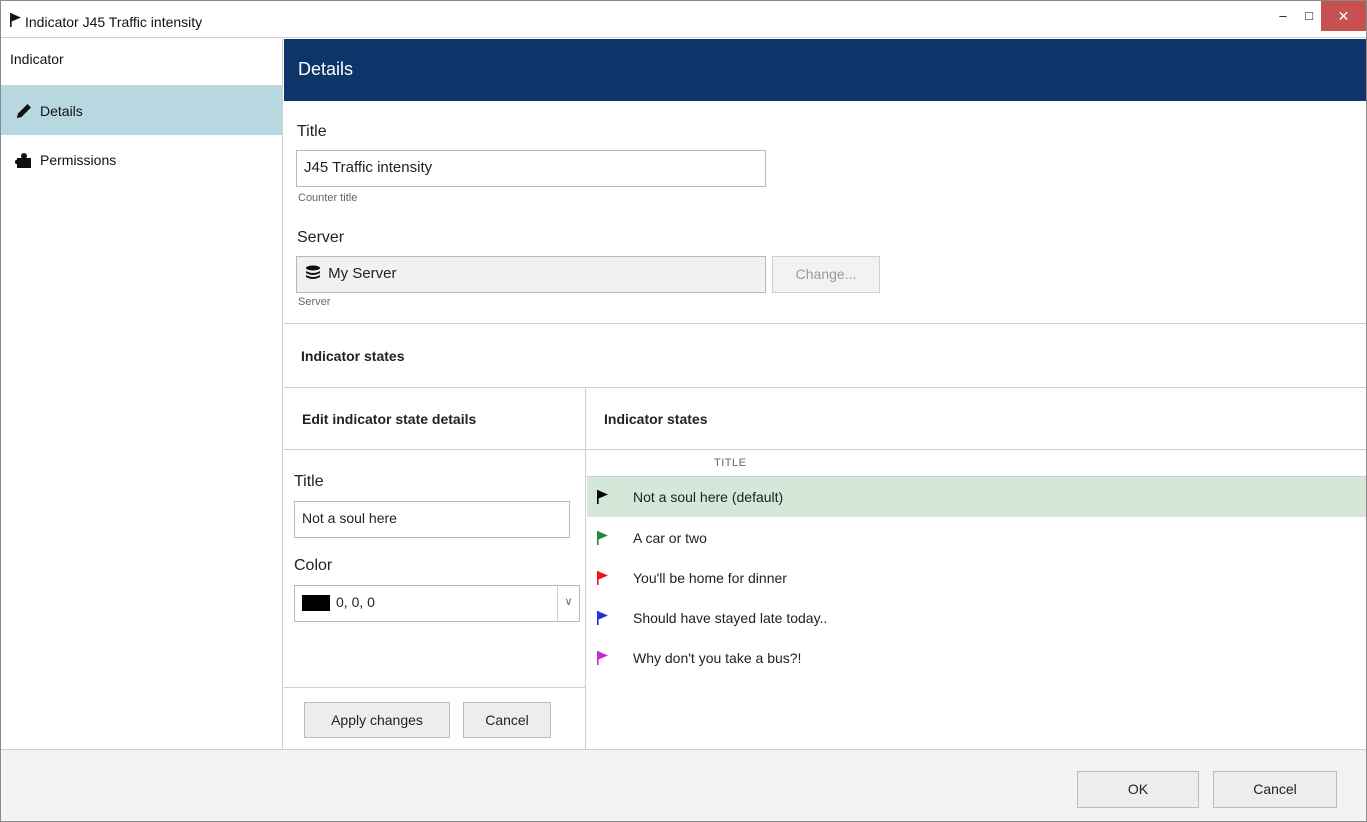  What do you see at coordinates (437, 603) in the screenshot?
I see `color-select: 0, 0, 0 ∨` at bounding box center [437, 603].